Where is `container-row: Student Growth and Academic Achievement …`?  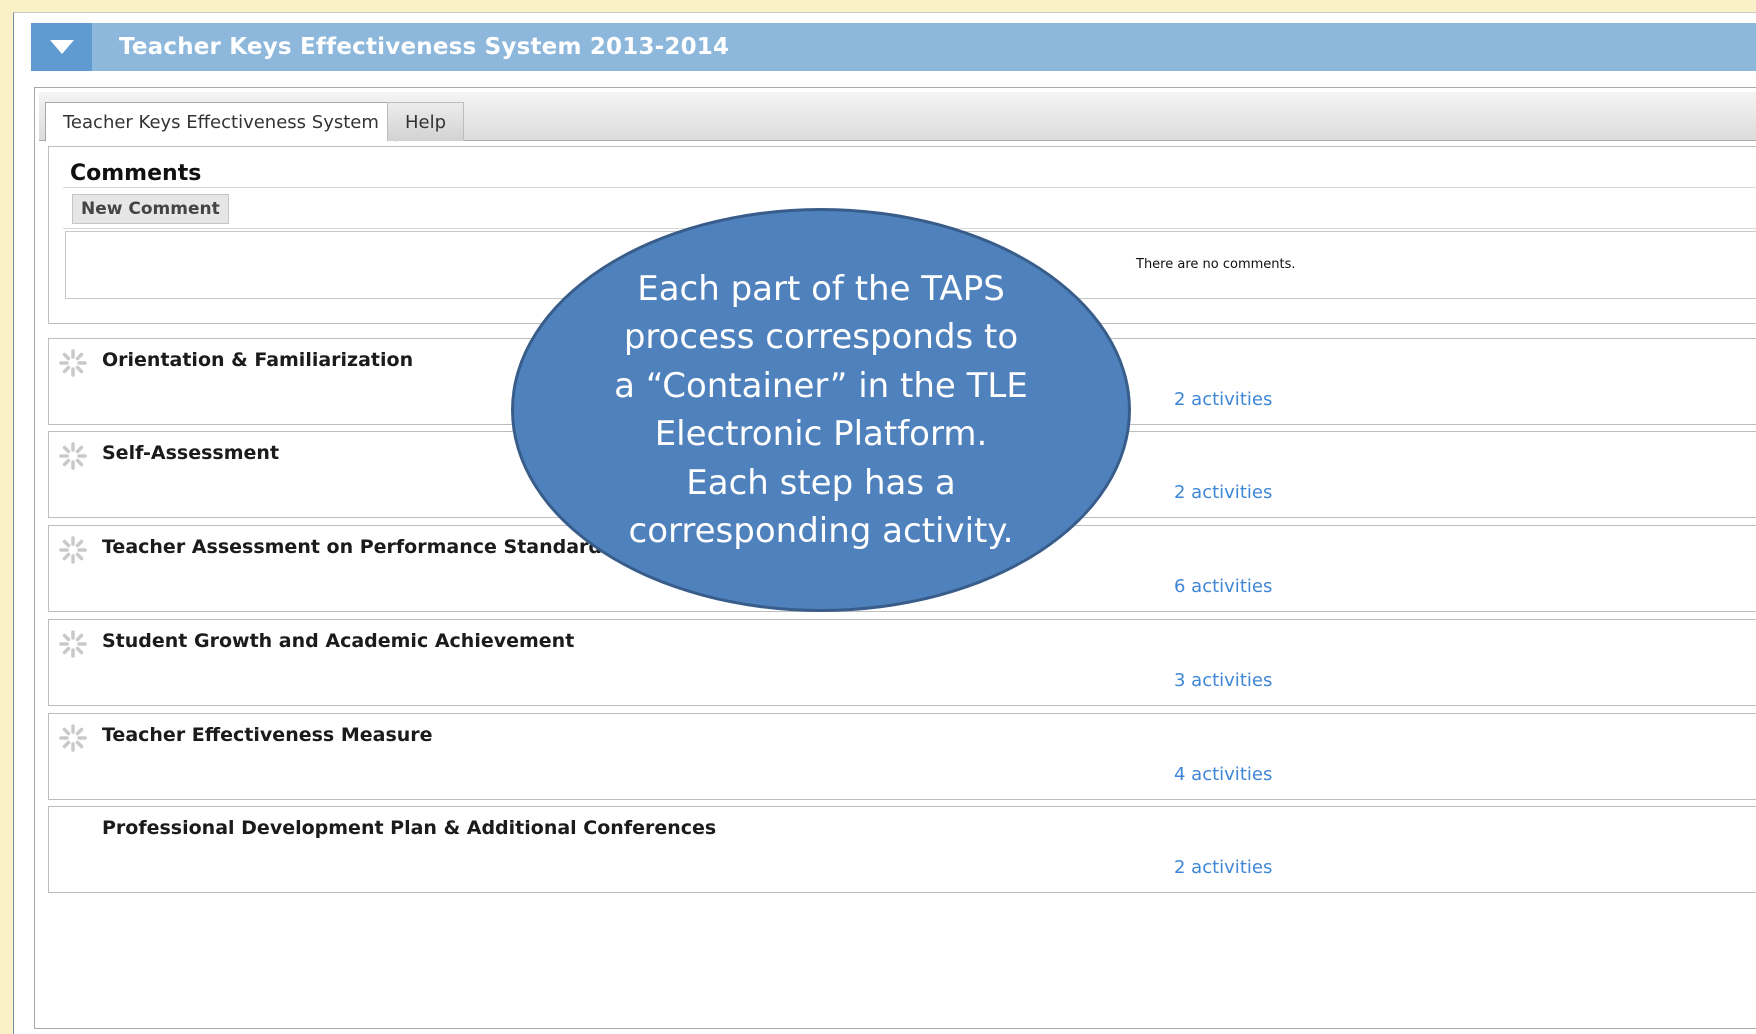 container-row: Student Growth and Academic Achievement … is located at coordinates (902, 662).